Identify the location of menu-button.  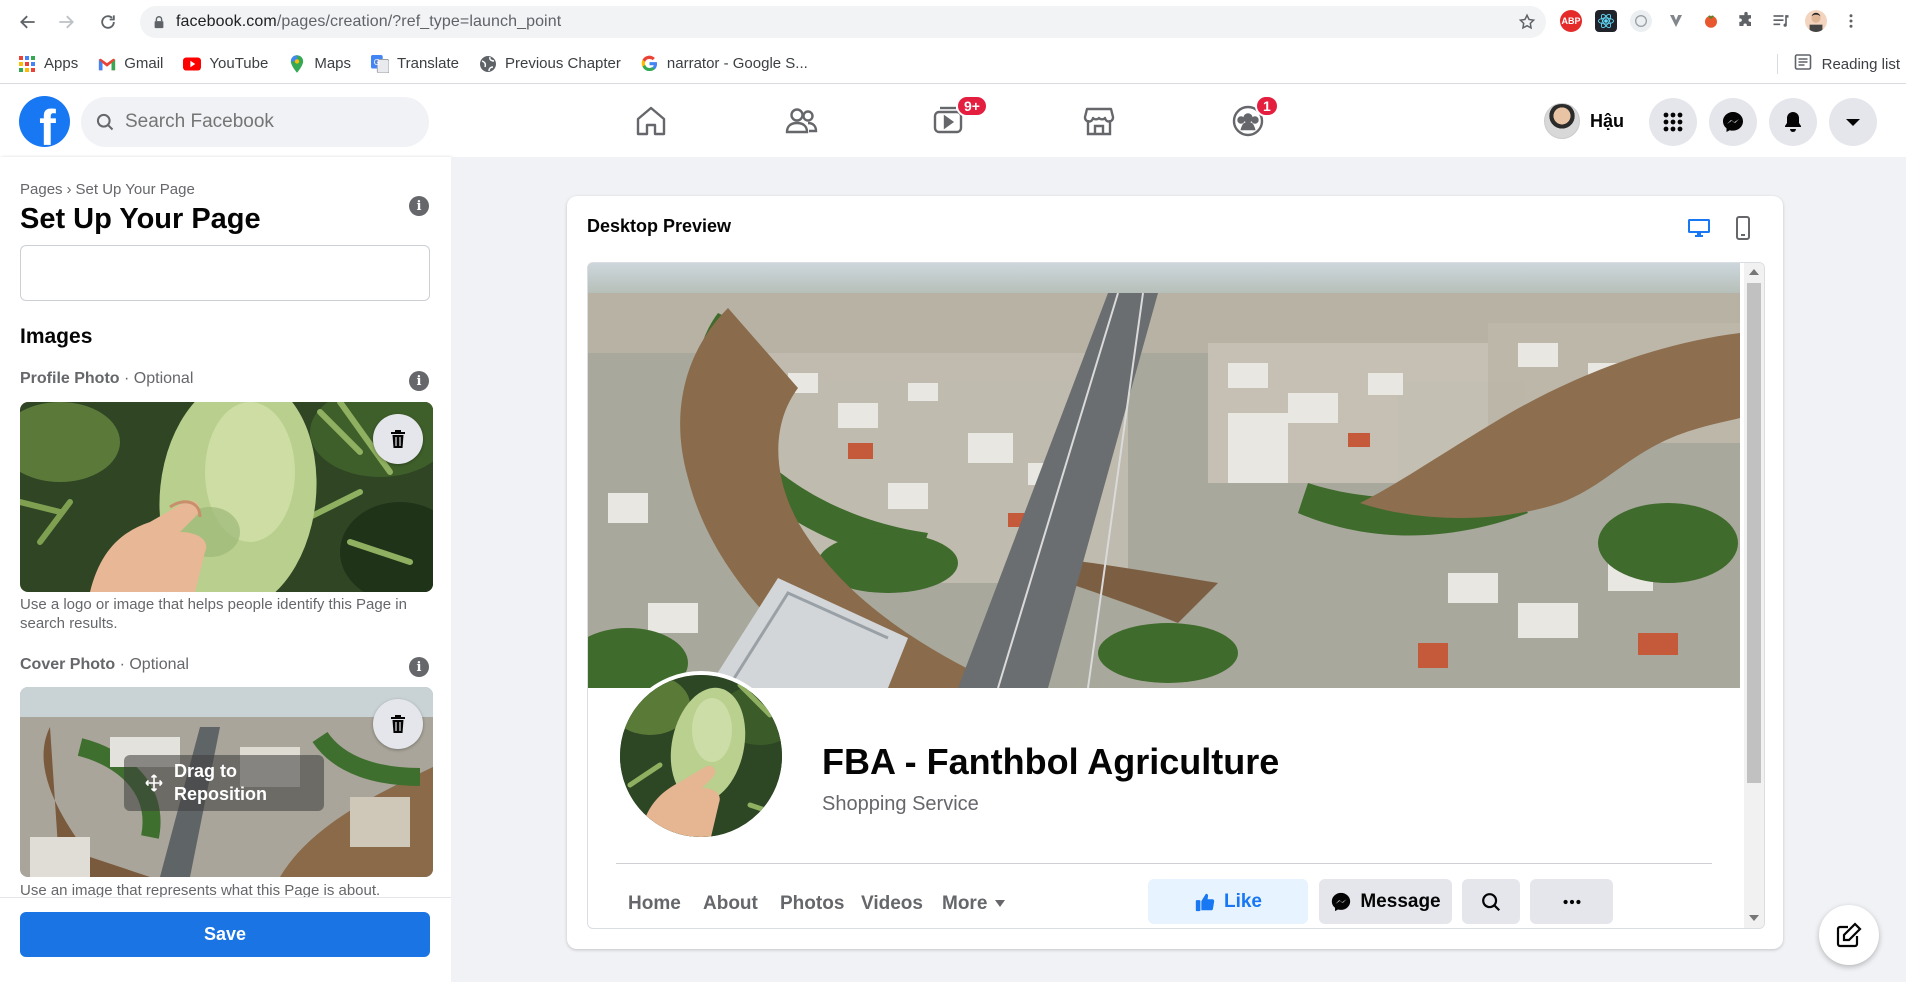
(1673, 122).